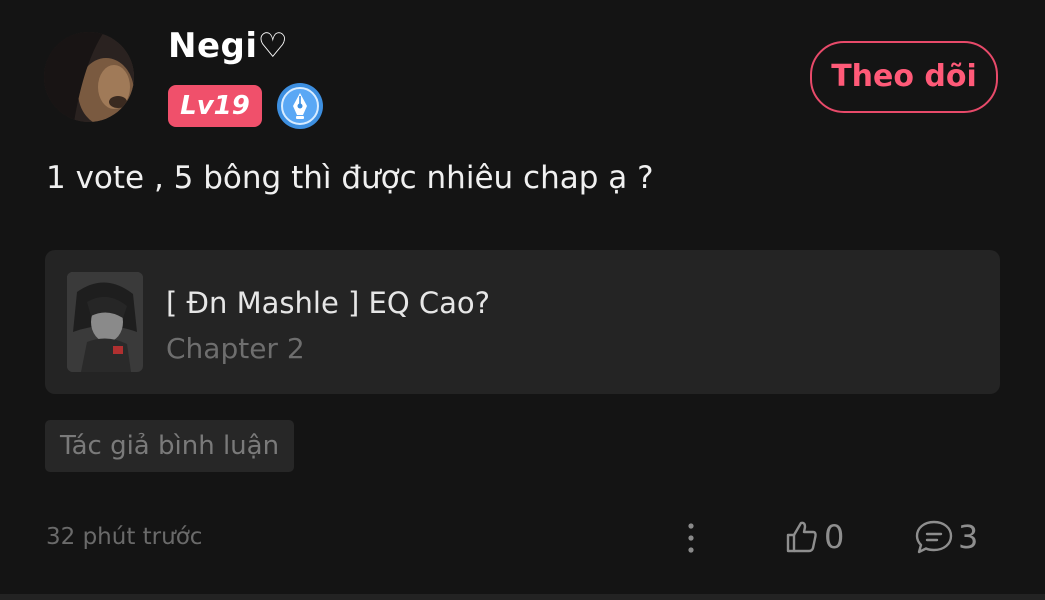 The width and height of the screenshot is (1045, 600). I want to click on thumbs-up-icon, so click(801, 537).